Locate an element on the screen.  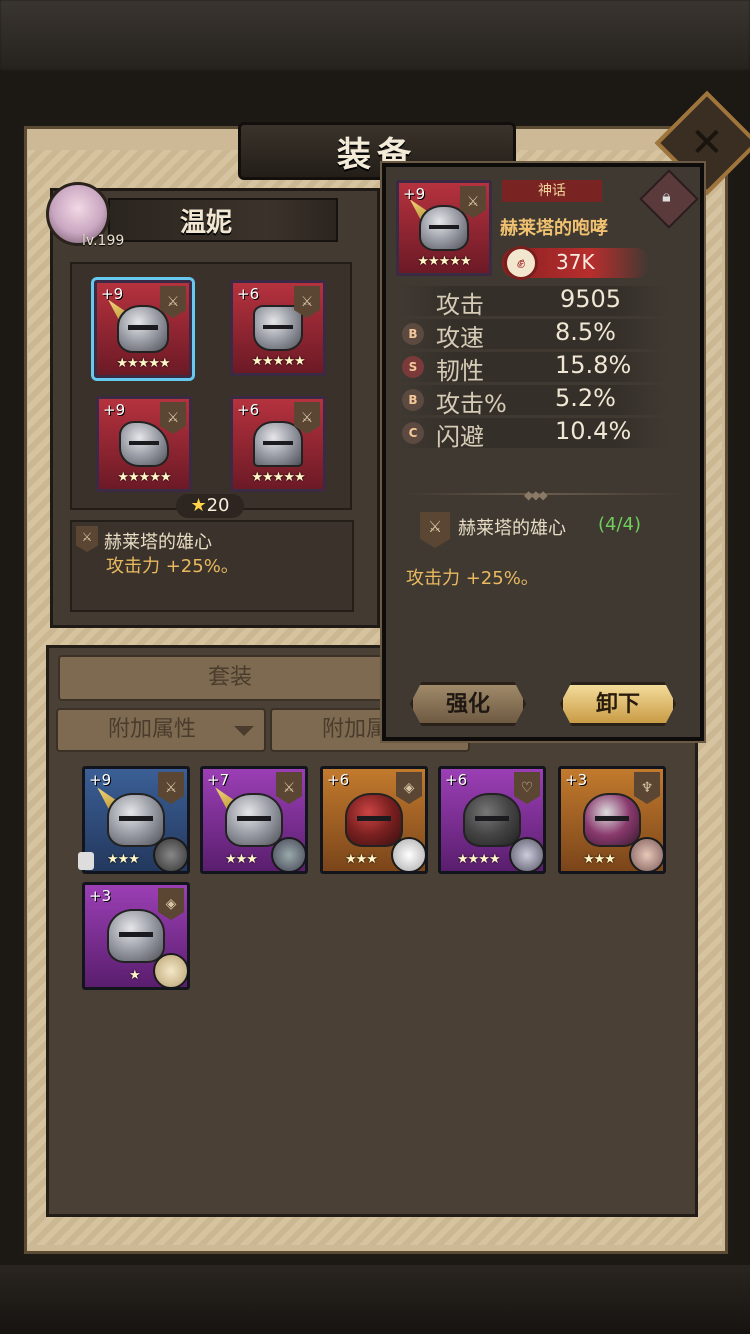
plumed-helmet-icon is located at coordinates (136, 936).